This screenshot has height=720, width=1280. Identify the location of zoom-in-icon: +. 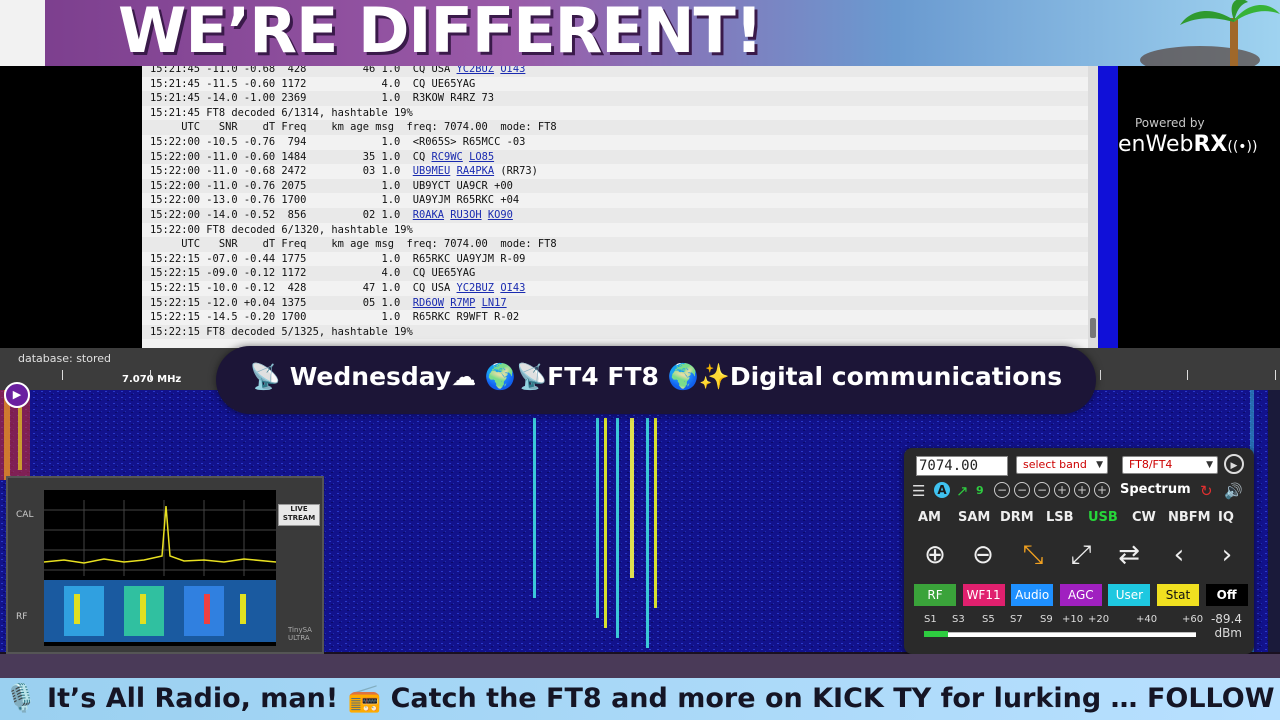
(1082, 490).